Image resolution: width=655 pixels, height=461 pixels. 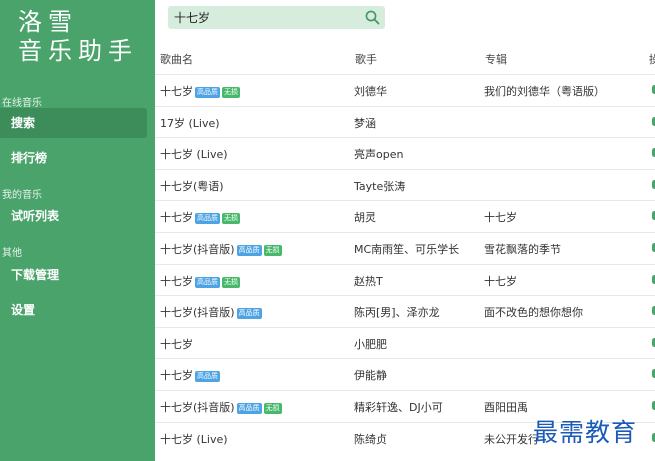 I want to click on artist-cell: 精彩轩逸、DJ小可, so click(x=398, y=407).